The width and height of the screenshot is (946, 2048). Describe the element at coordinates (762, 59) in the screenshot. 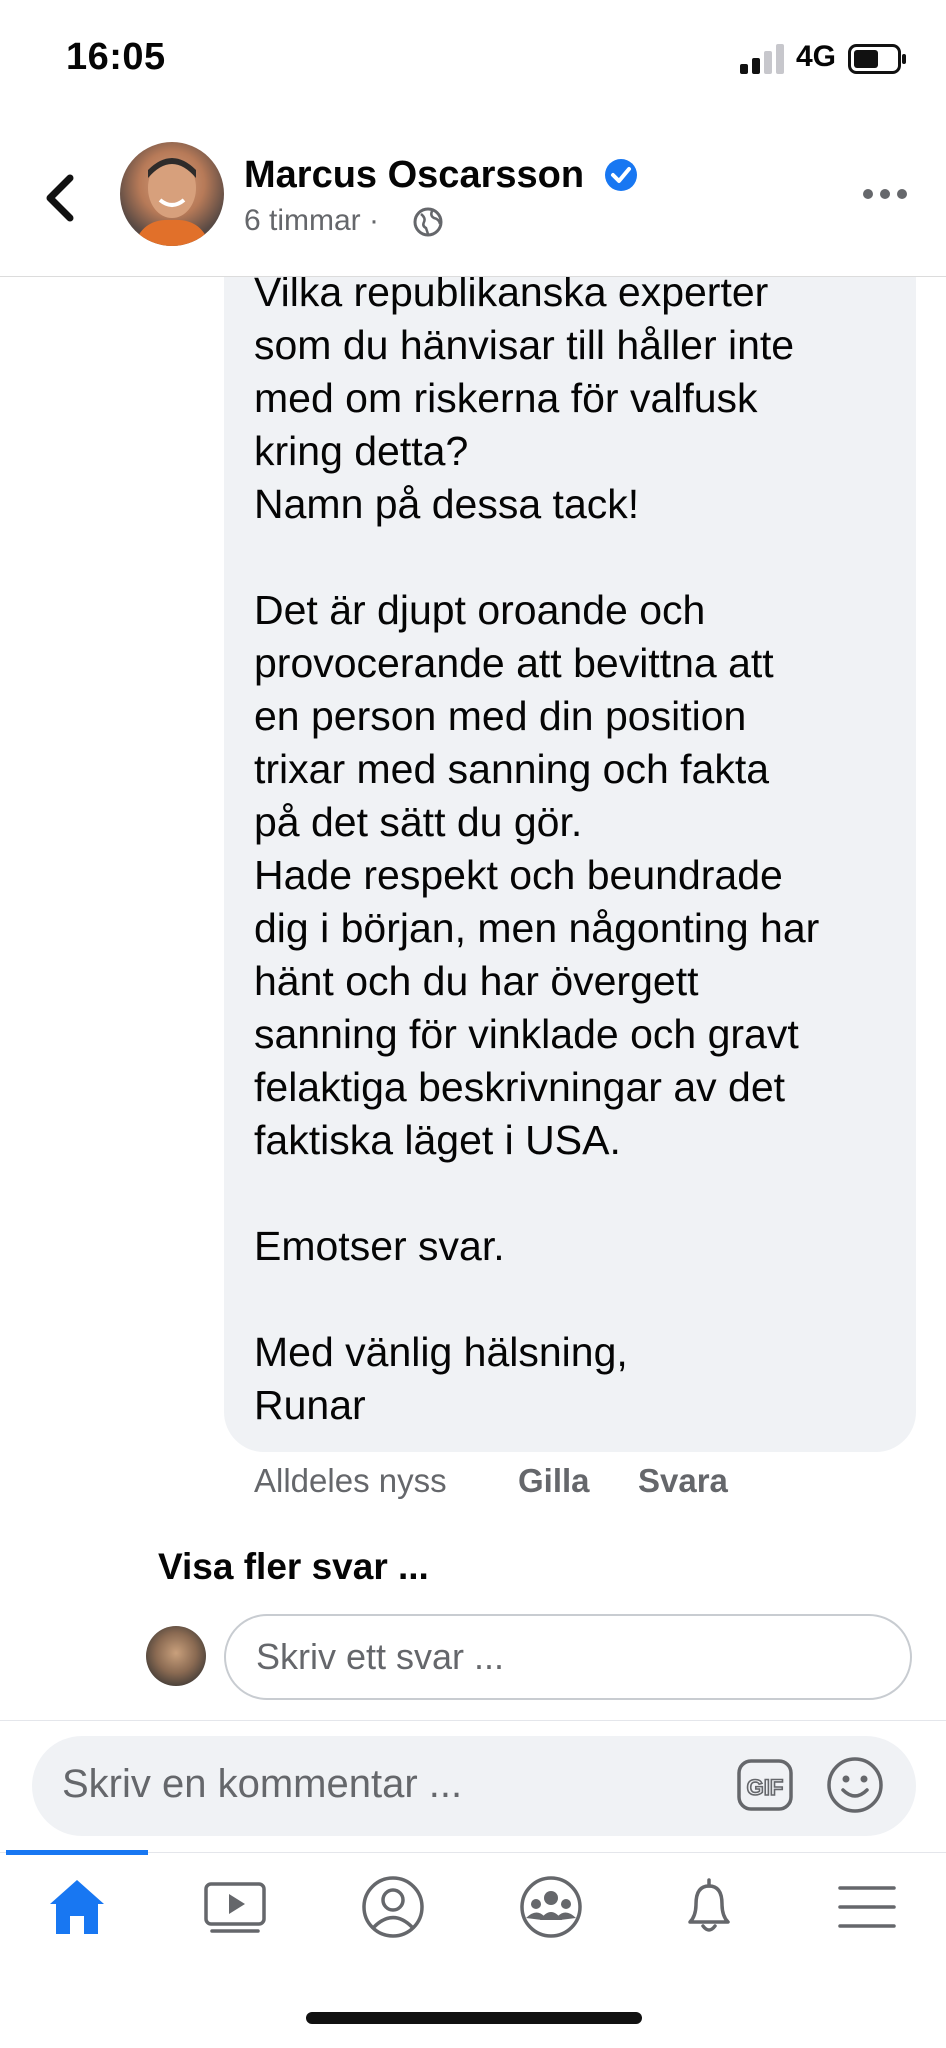

I see `signal-icon` at that location.